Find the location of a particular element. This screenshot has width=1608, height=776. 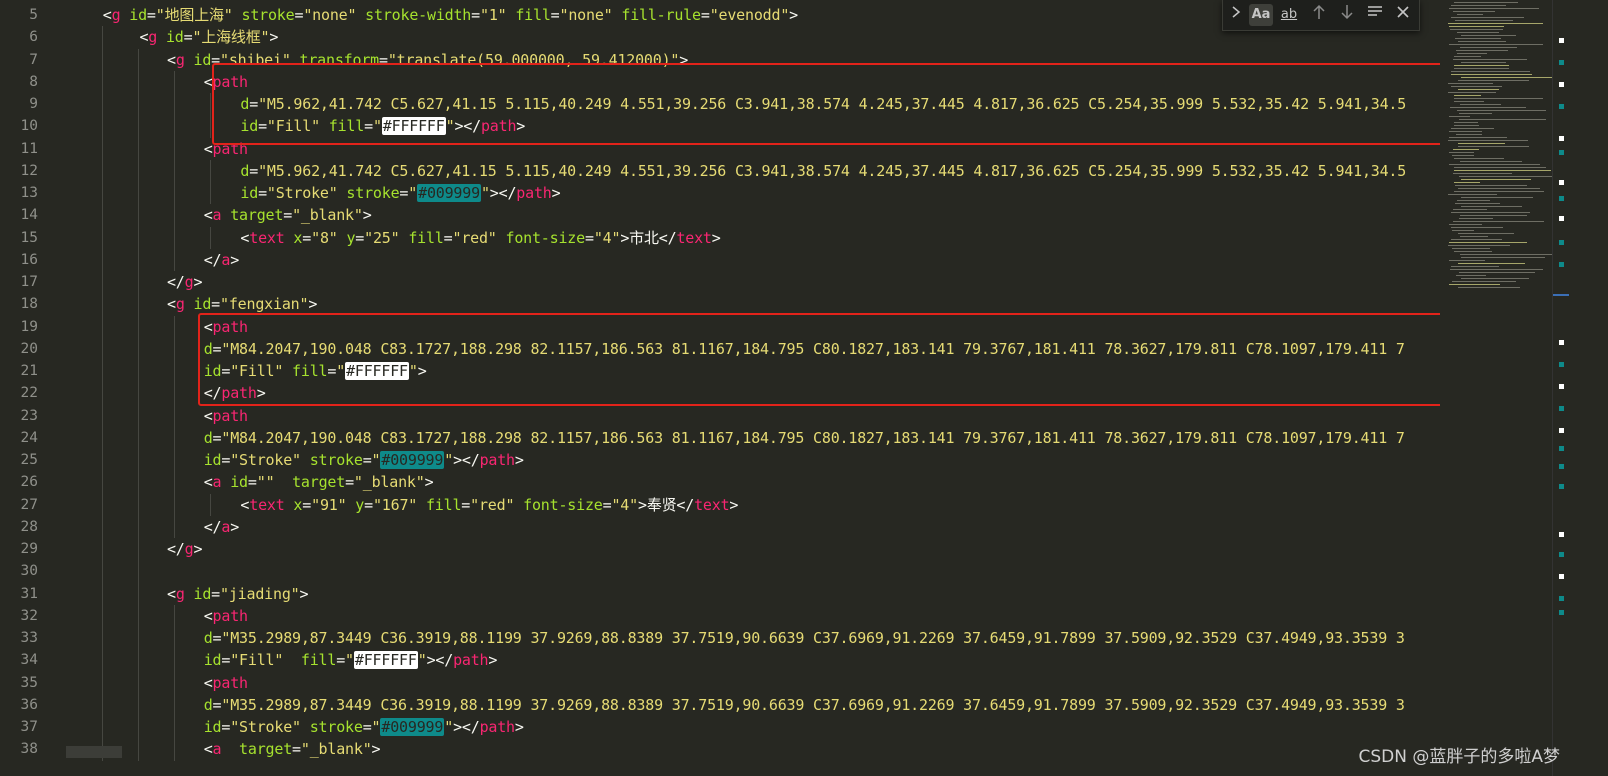

previous-match-button is located at coordinates (1319, 15).